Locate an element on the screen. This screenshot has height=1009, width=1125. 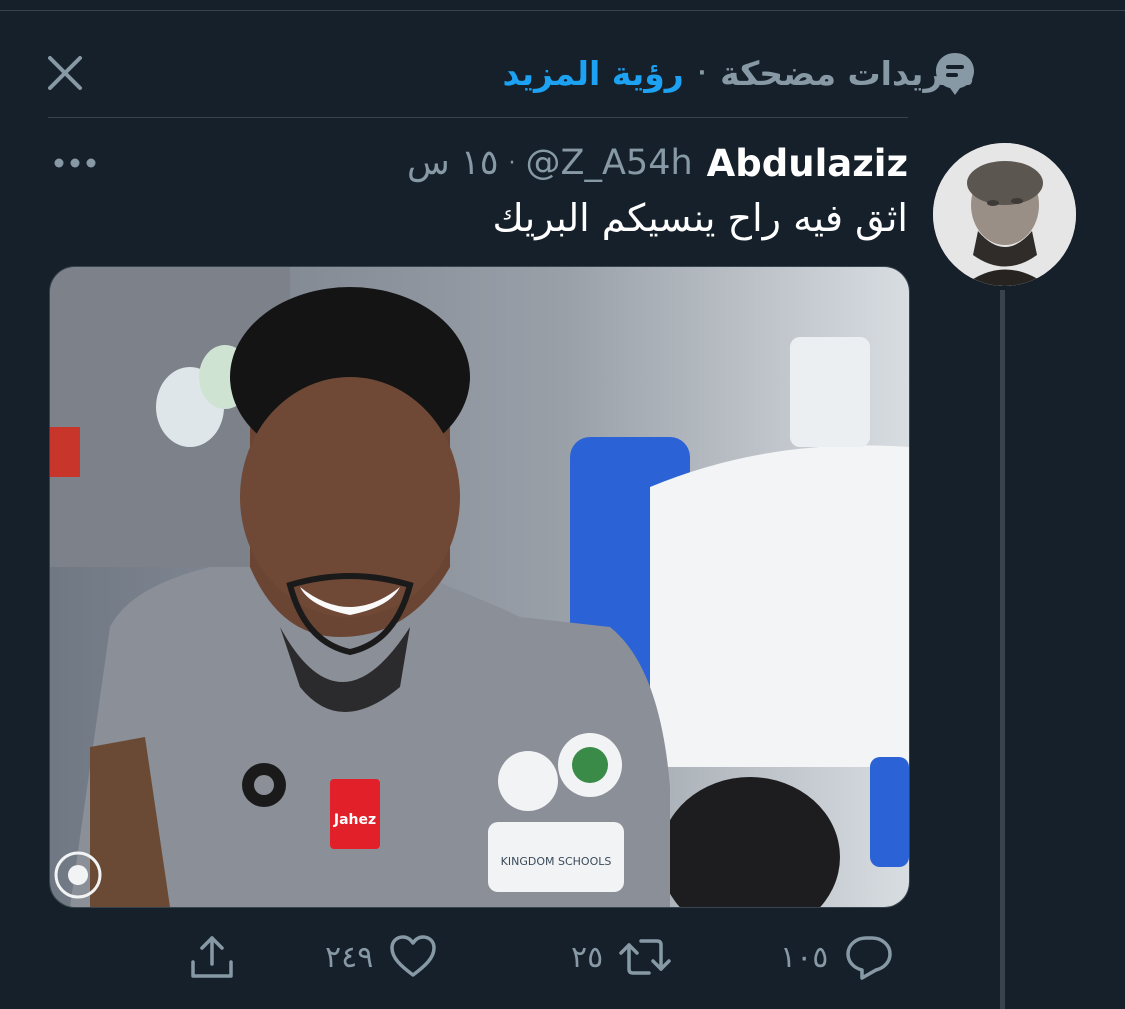
retweet-icon is located at coordinates (645, 957).